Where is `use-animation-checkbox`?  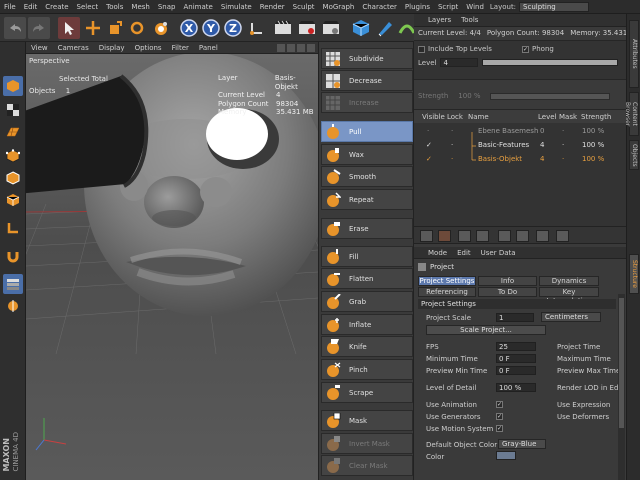 use-animation-checkbox is located at coordinates (499, 404).